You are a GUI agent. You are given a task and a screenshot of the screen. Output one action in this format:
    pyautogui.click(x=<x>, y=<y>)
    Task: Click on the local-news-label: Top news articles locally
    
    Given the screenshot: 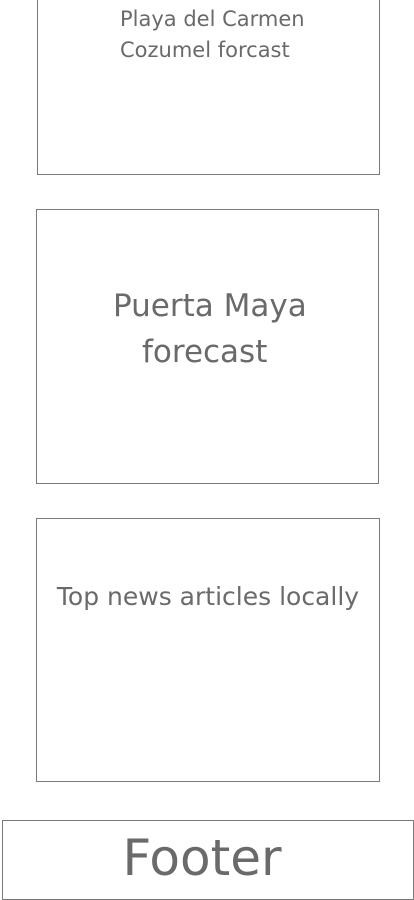 What is the action you would take?
    pyautogui.click(x=208, y=596)
    